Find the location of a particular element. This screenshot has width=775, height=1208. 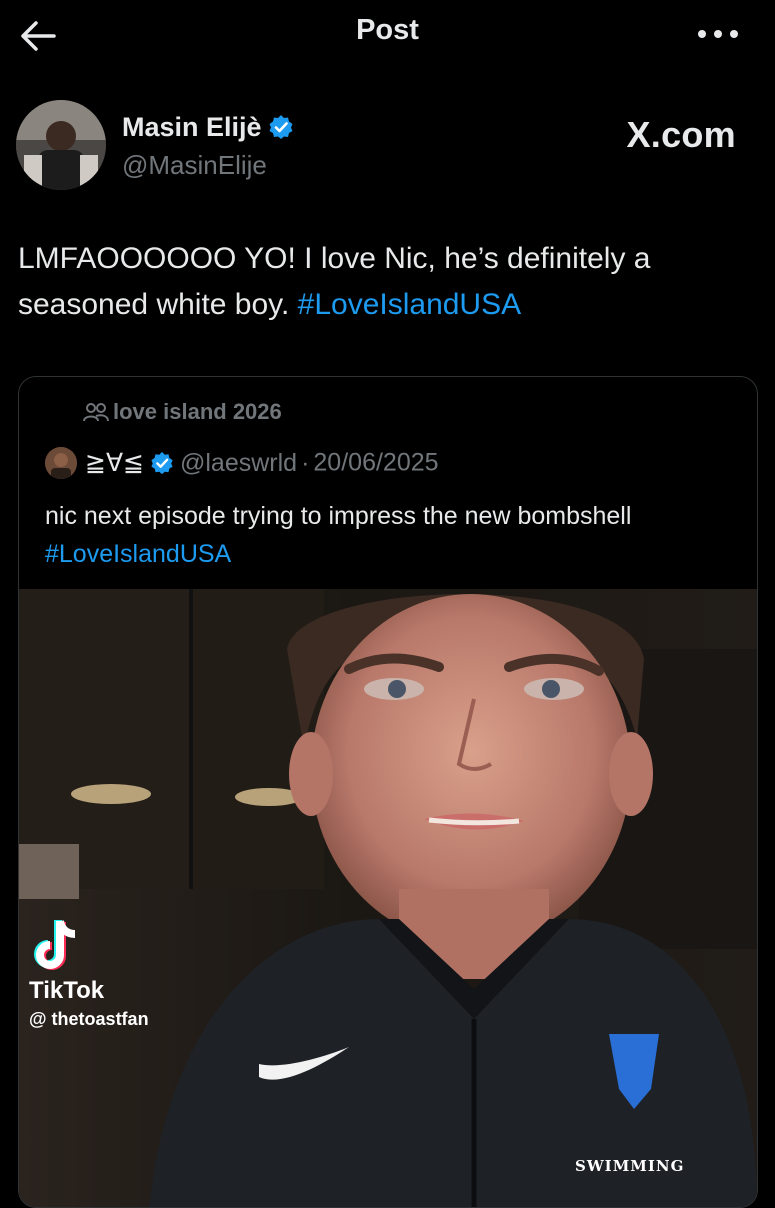

tiktok-watermark: TikTok is located at coordinates (67, 990).